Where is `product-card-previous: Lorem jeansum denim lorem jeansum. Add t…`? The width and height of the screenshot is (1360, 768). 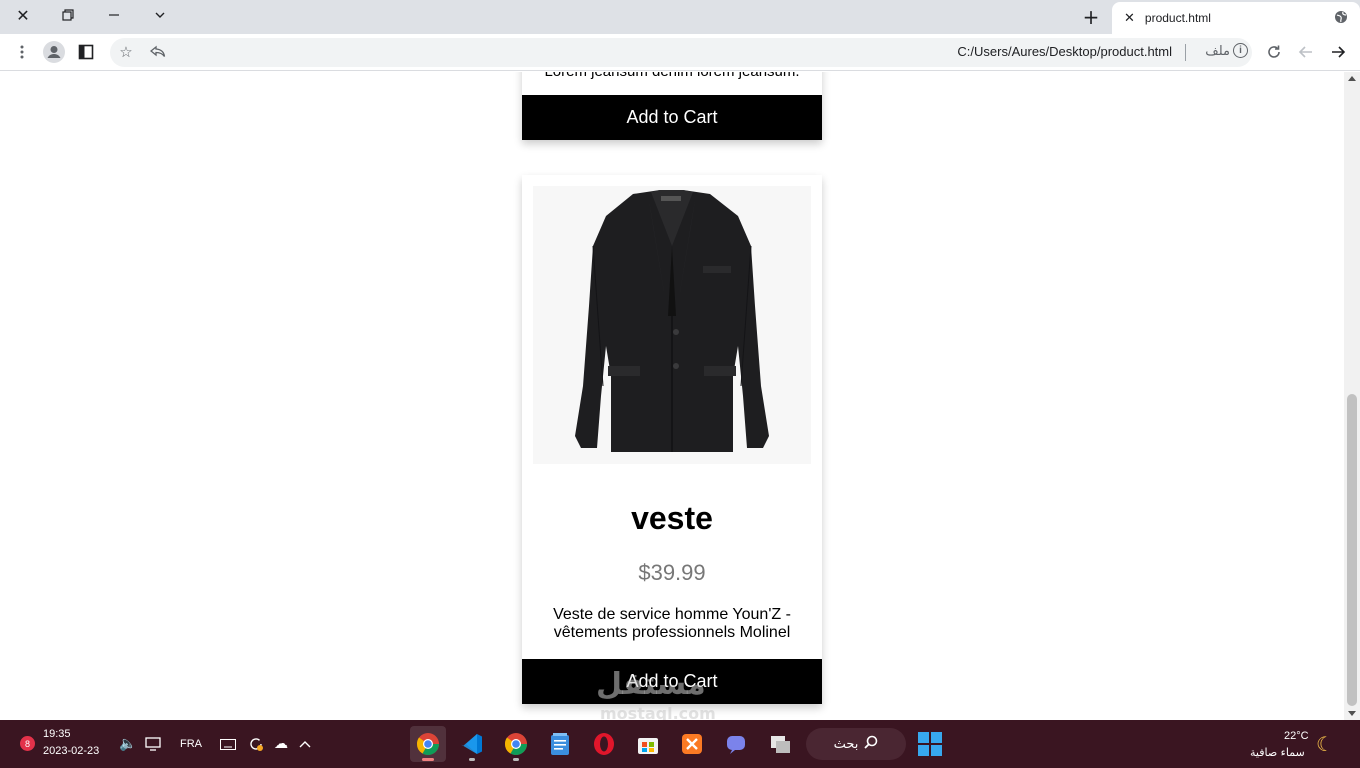 product-card-previous: Lorem jeansum denim lorem jeansum. Add t… is located at coordinates (672, 106).